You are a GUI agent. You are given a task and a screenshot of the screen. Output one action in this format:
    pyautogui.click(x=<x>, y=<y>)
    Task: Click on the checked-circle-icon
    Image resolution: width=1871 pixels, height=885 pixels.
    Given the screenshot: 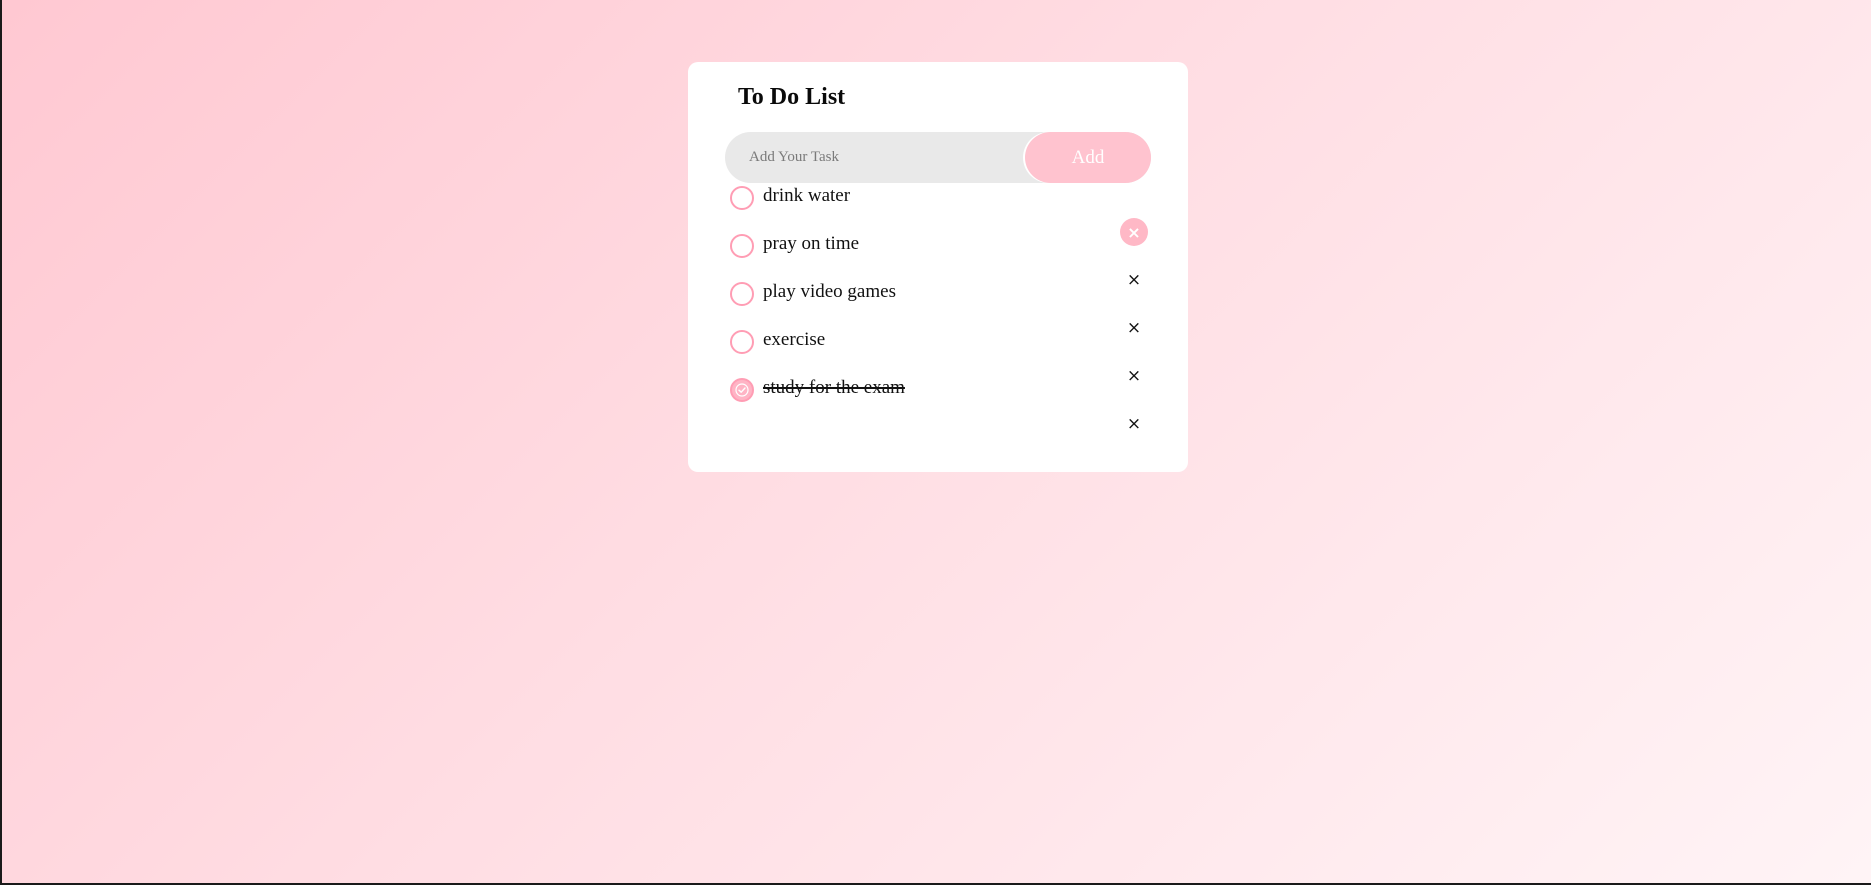 What is the action you would take?
    pyautogui.click(x=742, y=390)
    